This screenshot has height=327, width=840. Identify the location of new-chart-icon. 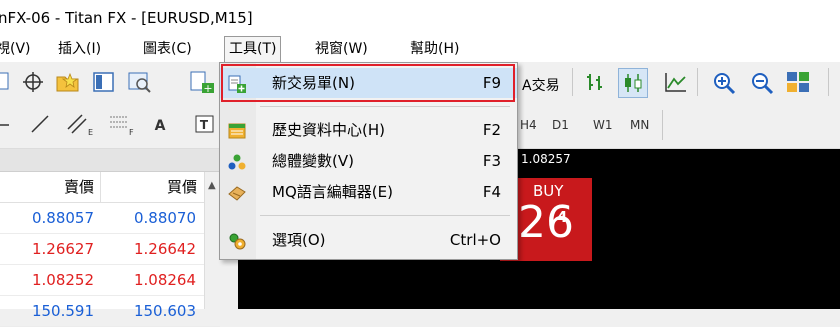
(6, 81).